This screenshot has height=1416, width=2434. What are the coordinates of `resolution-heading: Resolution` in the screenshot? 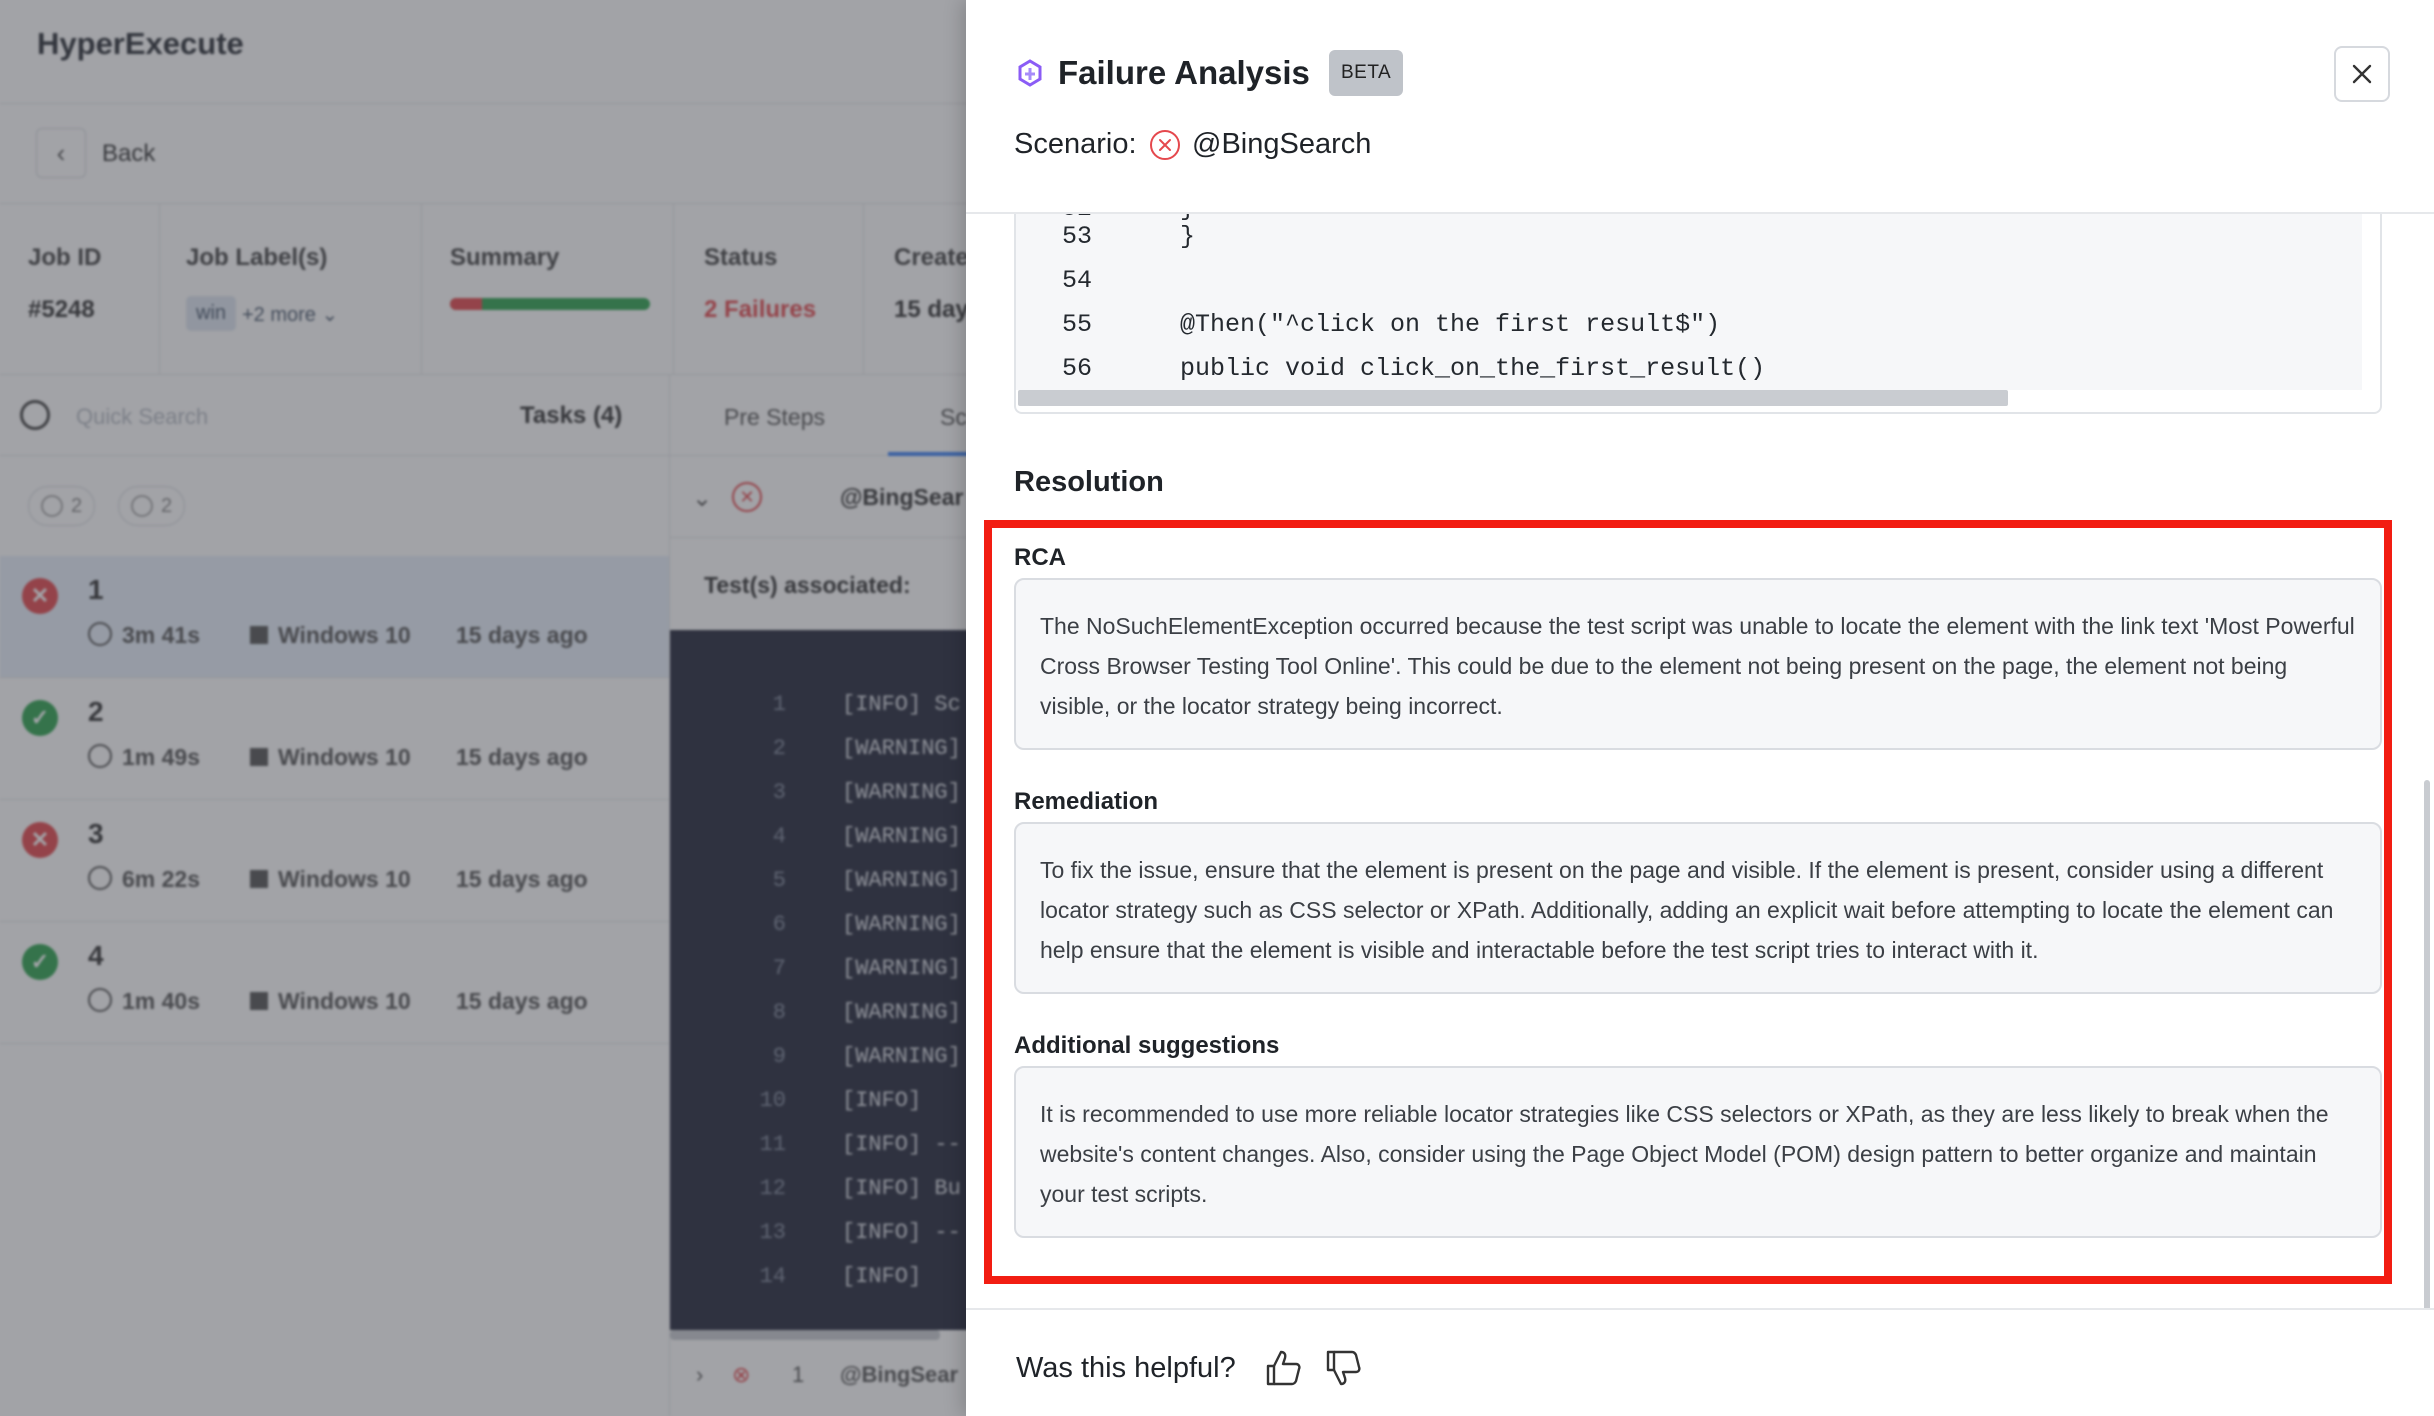 It's located at (1089, 482).